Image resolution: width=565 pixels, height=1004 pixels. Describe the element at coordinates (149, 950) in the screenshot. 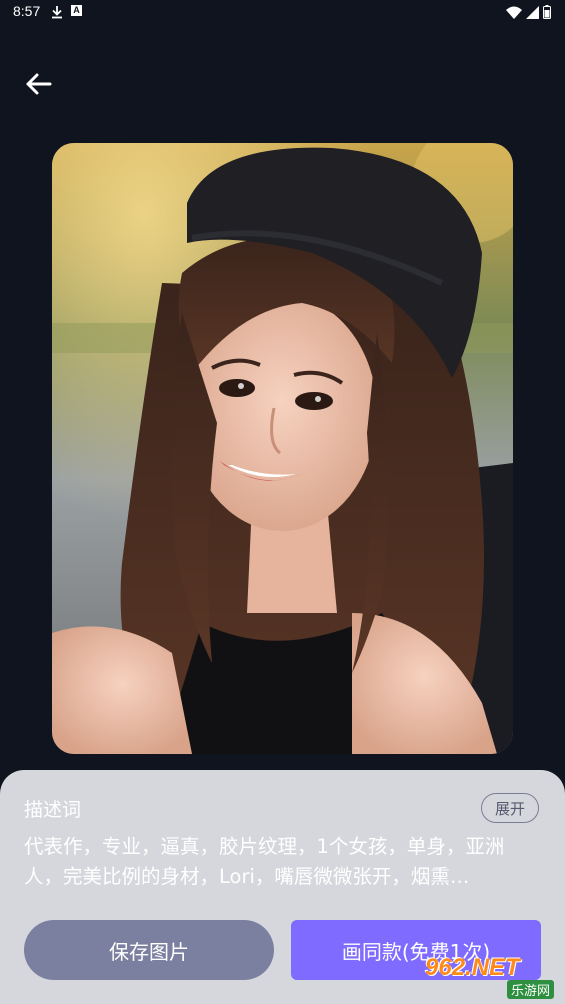

I see `save-image-button: 保存图片` at that location.